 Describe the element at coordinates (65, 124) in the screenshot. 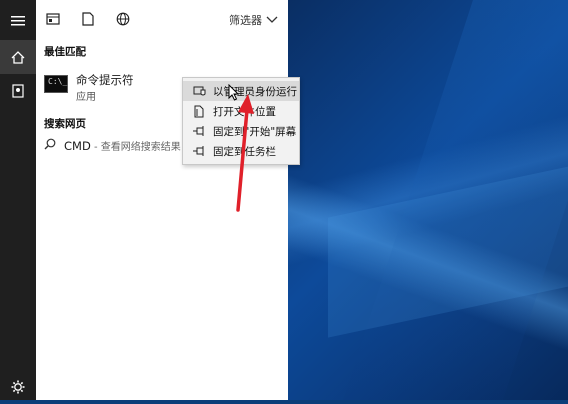

I see `web-search-heading: 搜索网页` at that location.